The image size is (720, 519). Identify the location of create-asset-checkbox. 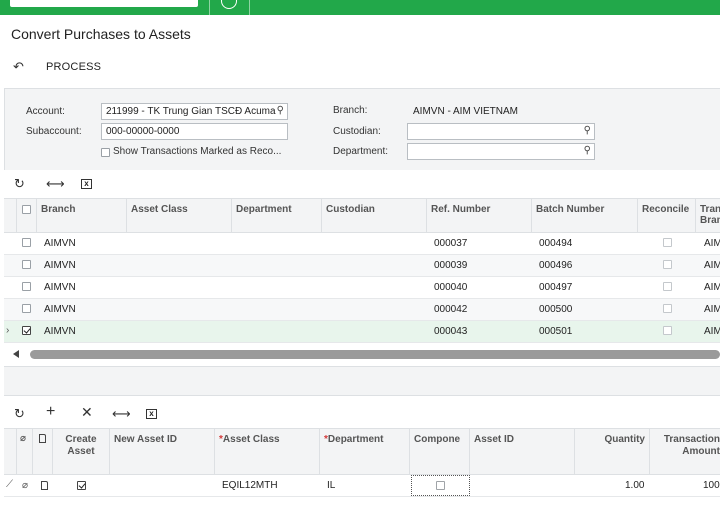
(81, 485).